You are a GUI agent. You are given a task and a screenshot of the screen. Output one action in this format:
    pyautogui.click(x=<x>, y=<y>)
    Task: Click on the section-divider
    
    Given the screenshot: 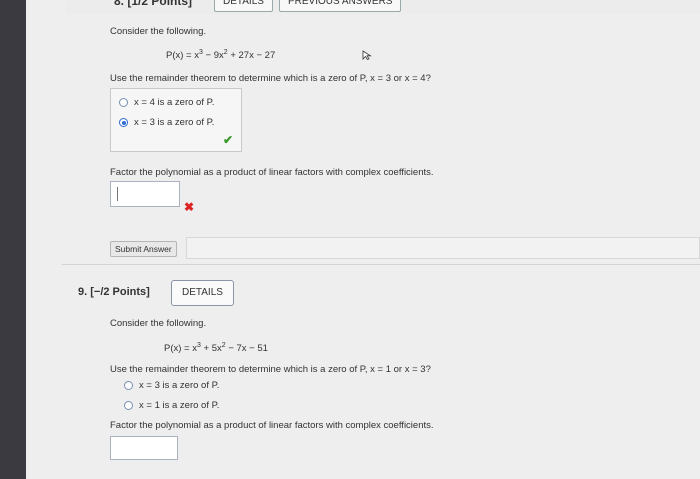 What is the action you would take?
    pyautogui.click(x=381, y=264)
    